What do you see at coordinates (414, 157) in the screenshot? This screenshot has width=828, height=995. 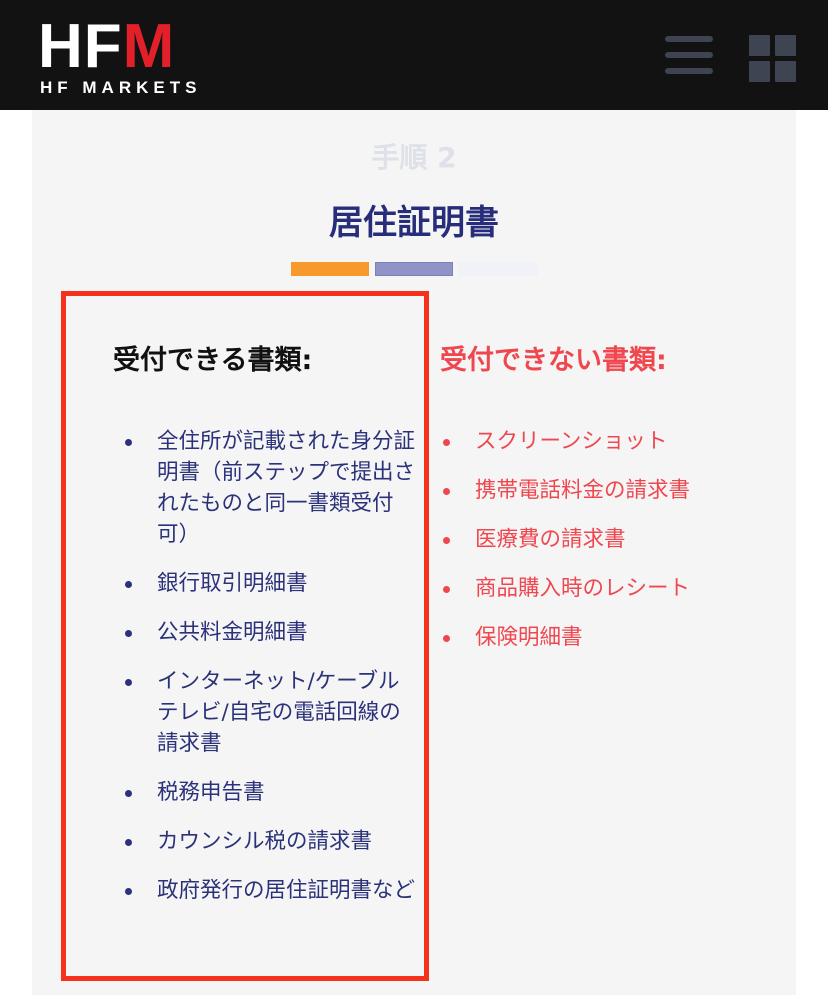 I see `step-label: 手順 2` at bounding box center [414, 157].